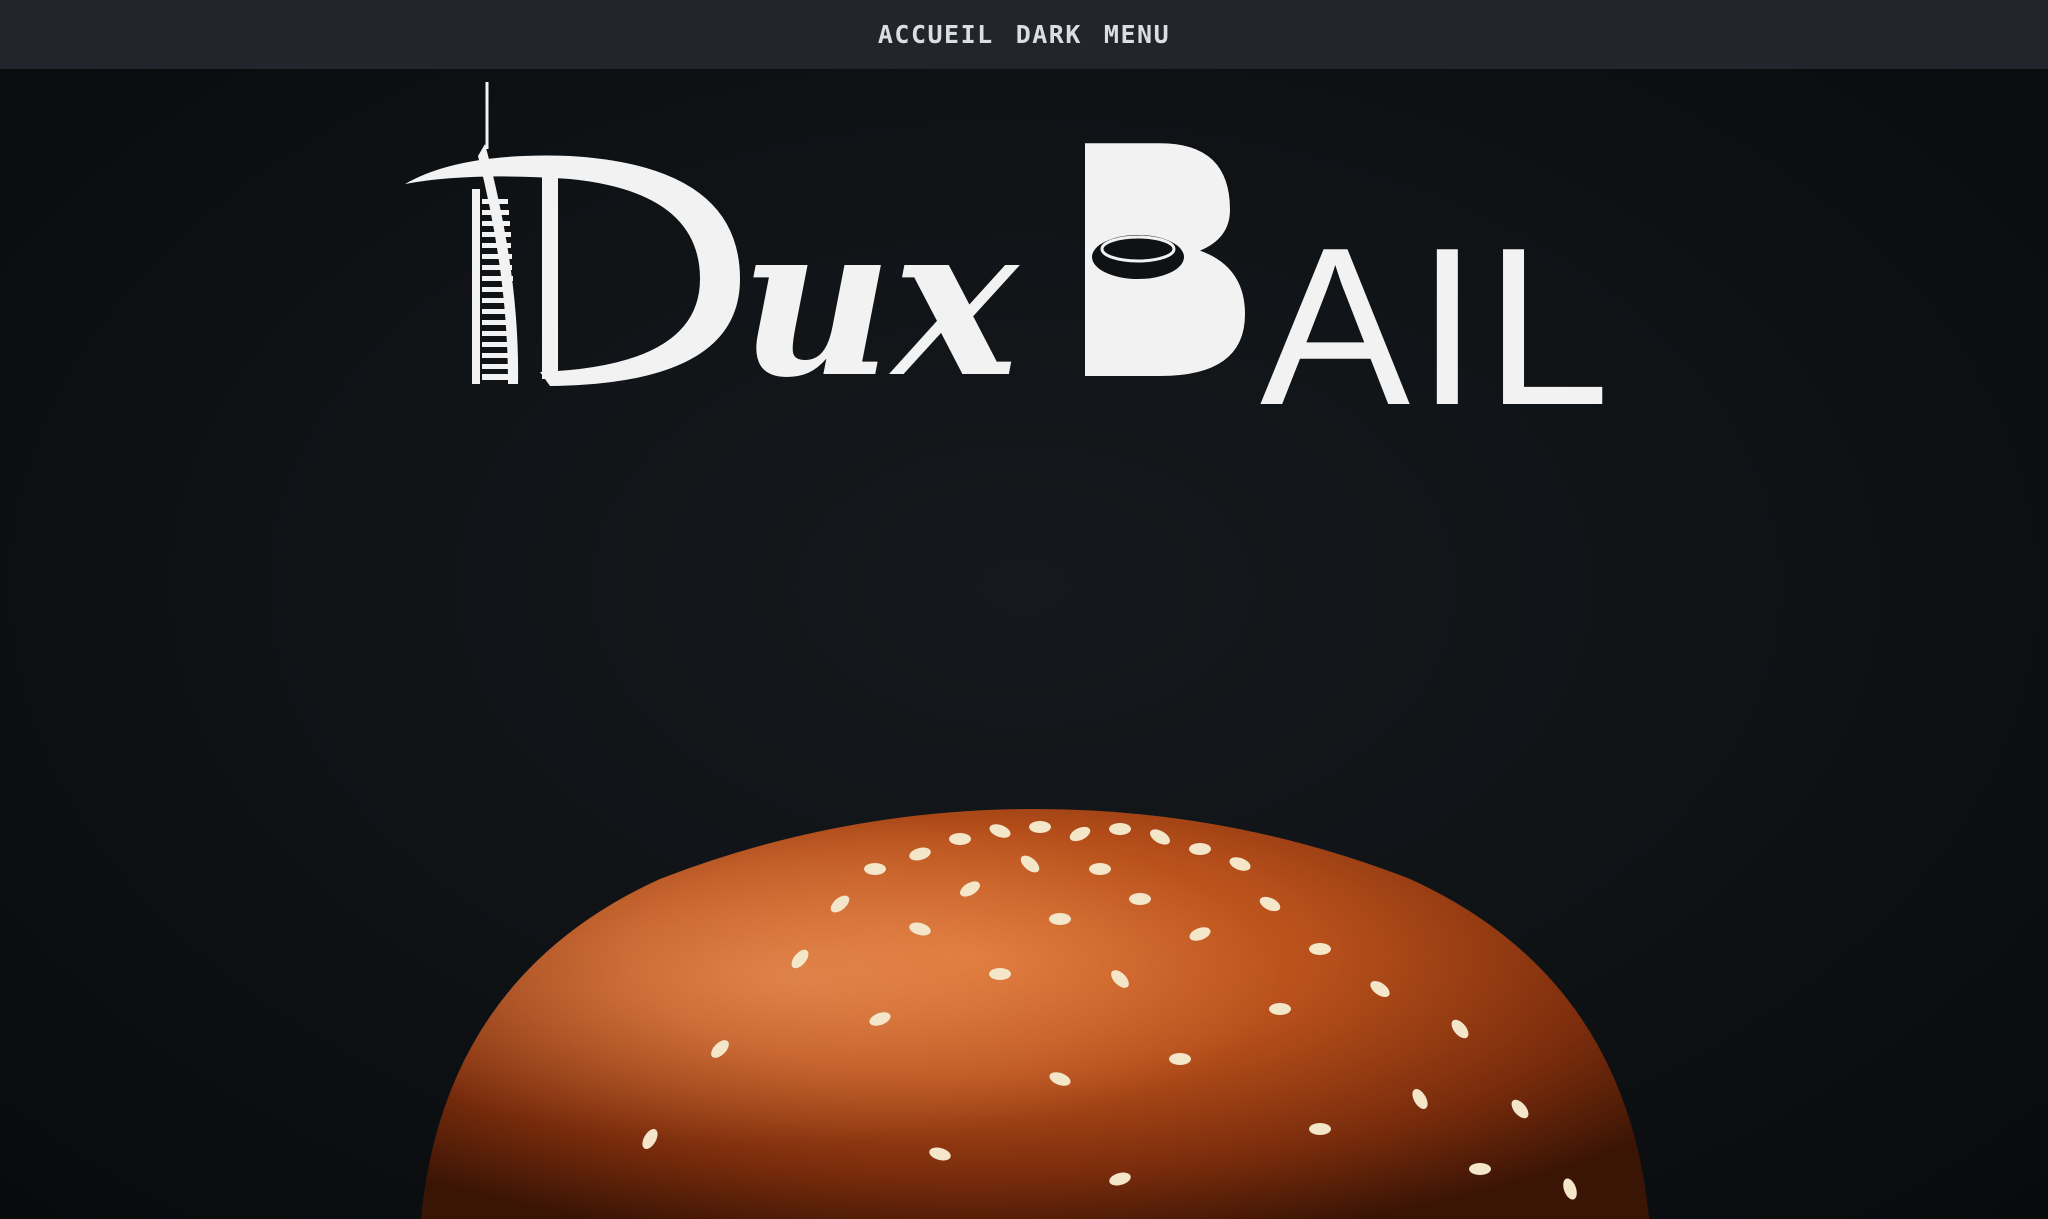  What do you see at coordinates (880, 300) in the screenshot?
I see `logo-word-doux-script: ux` at bounding box center [880, 300].